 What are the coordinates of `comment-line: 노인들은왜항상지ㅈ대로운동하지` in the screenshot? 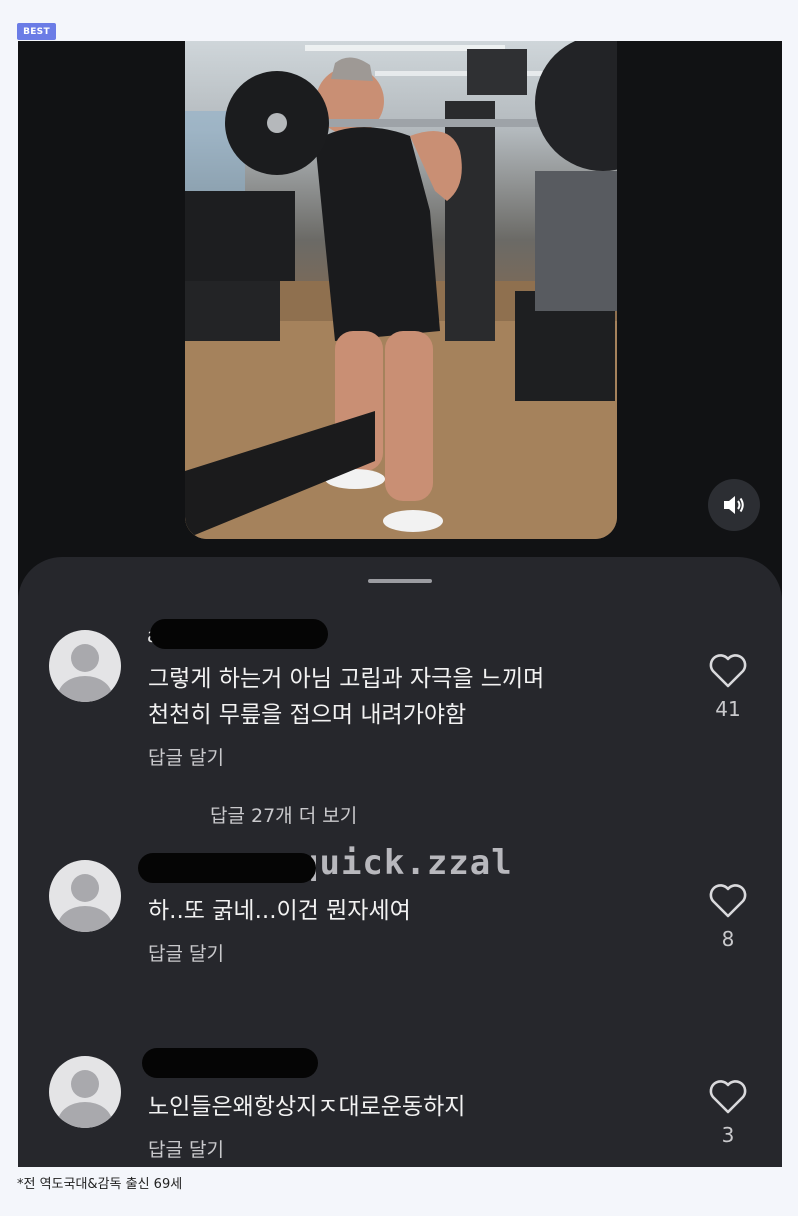 It's located at (307, 1107).